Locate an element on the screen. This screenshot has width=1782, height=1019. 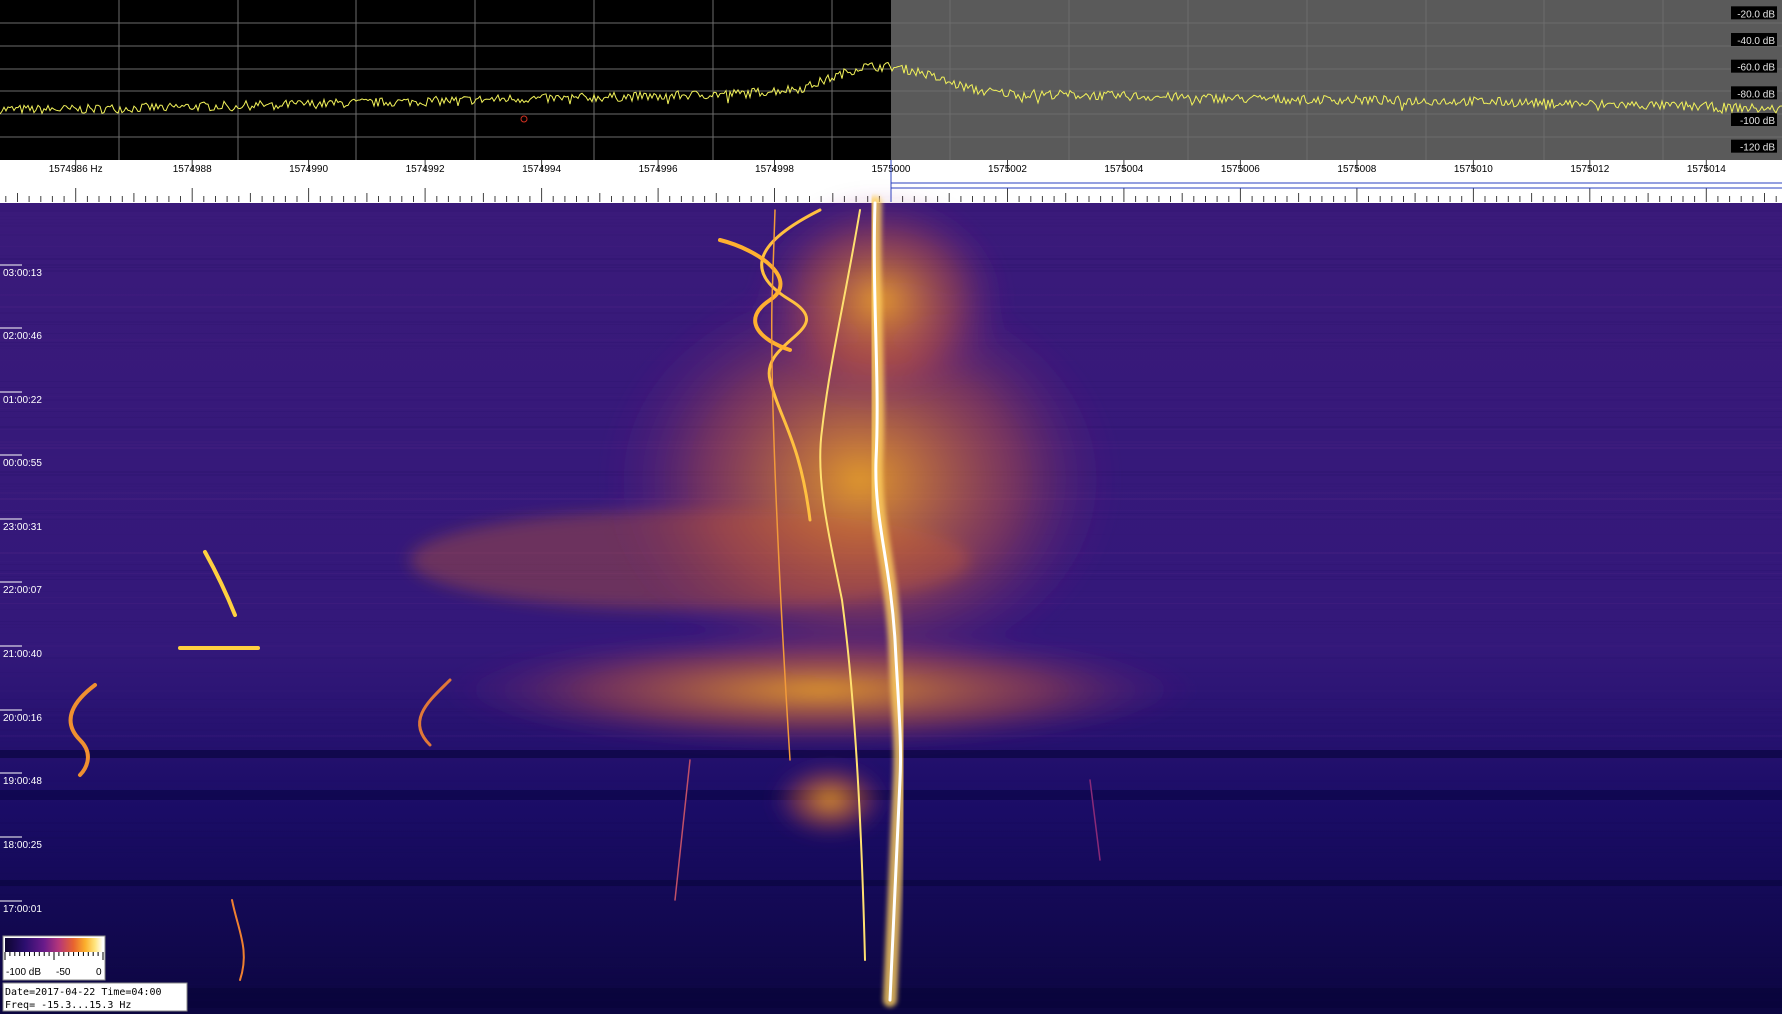
frequency-tick-label: 1575004 is located at coordinates (1123, 169).